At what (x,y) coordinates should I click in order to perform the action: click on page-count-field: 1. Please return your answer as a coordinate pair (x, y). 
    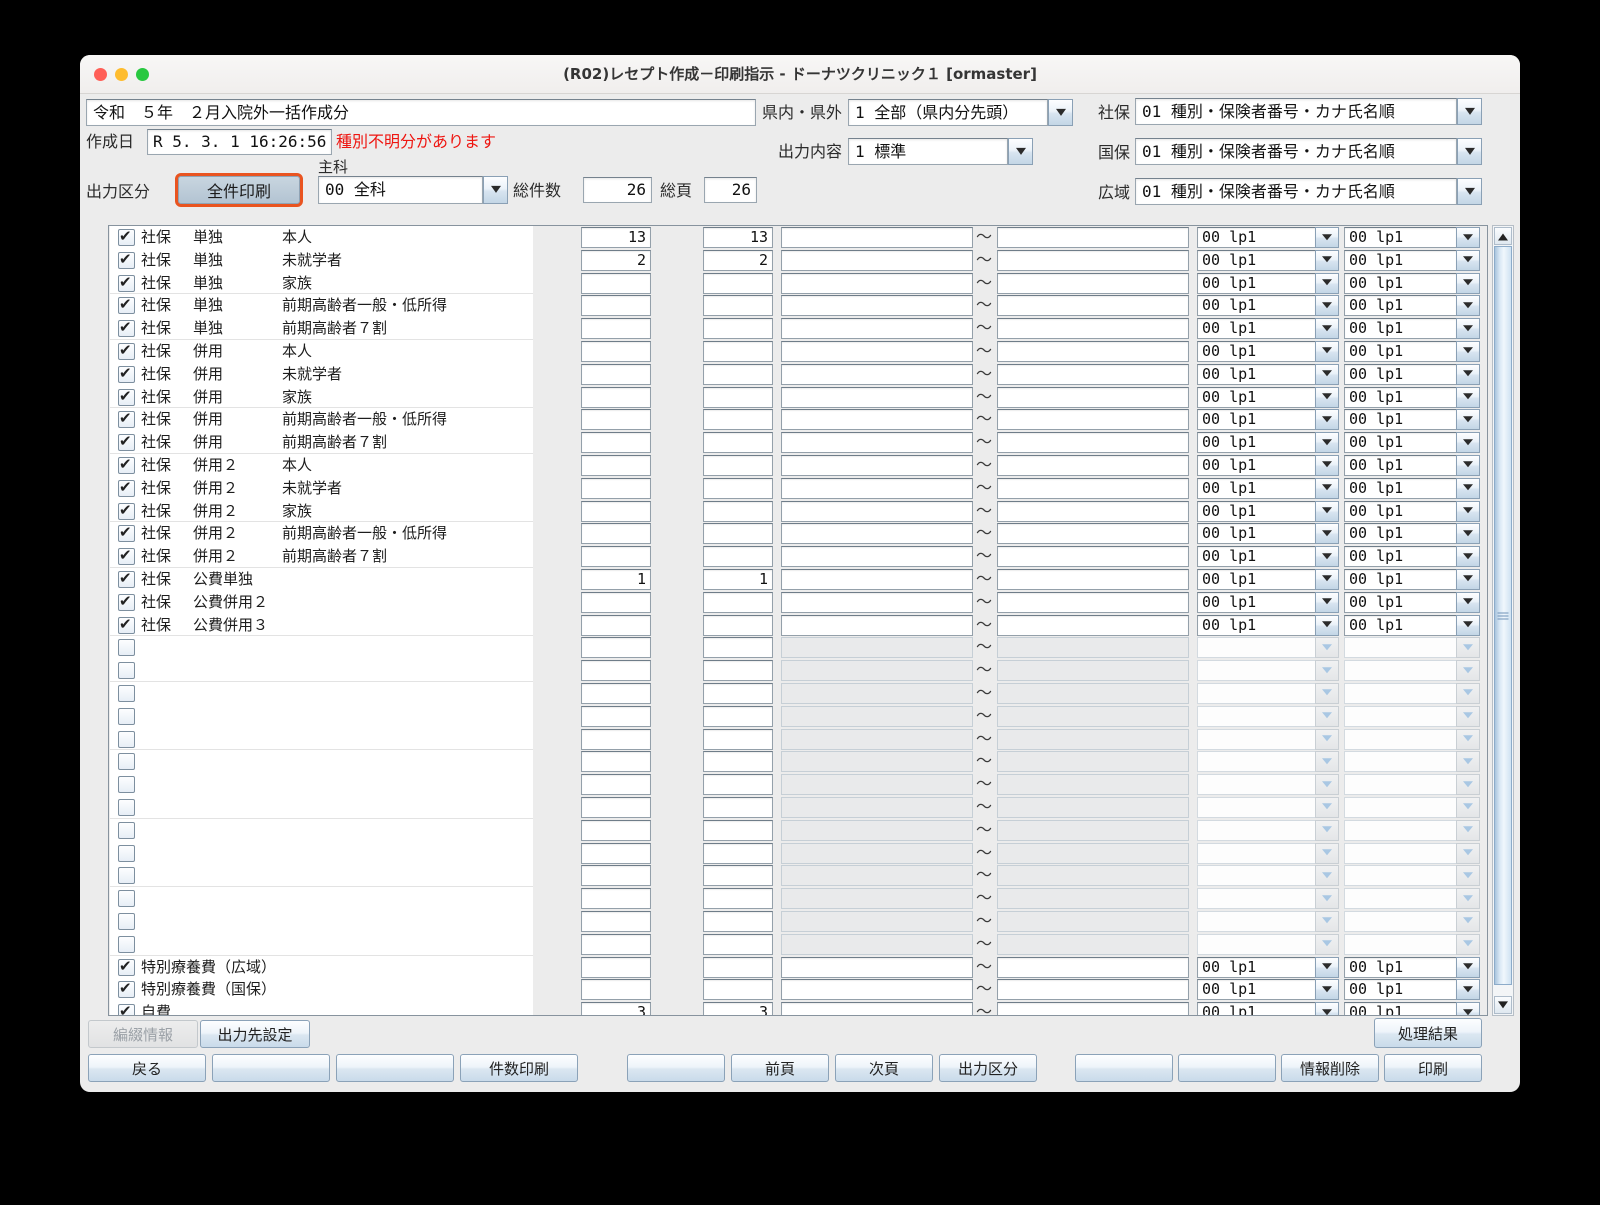
    Looking at the image, I should click on (738, 579).